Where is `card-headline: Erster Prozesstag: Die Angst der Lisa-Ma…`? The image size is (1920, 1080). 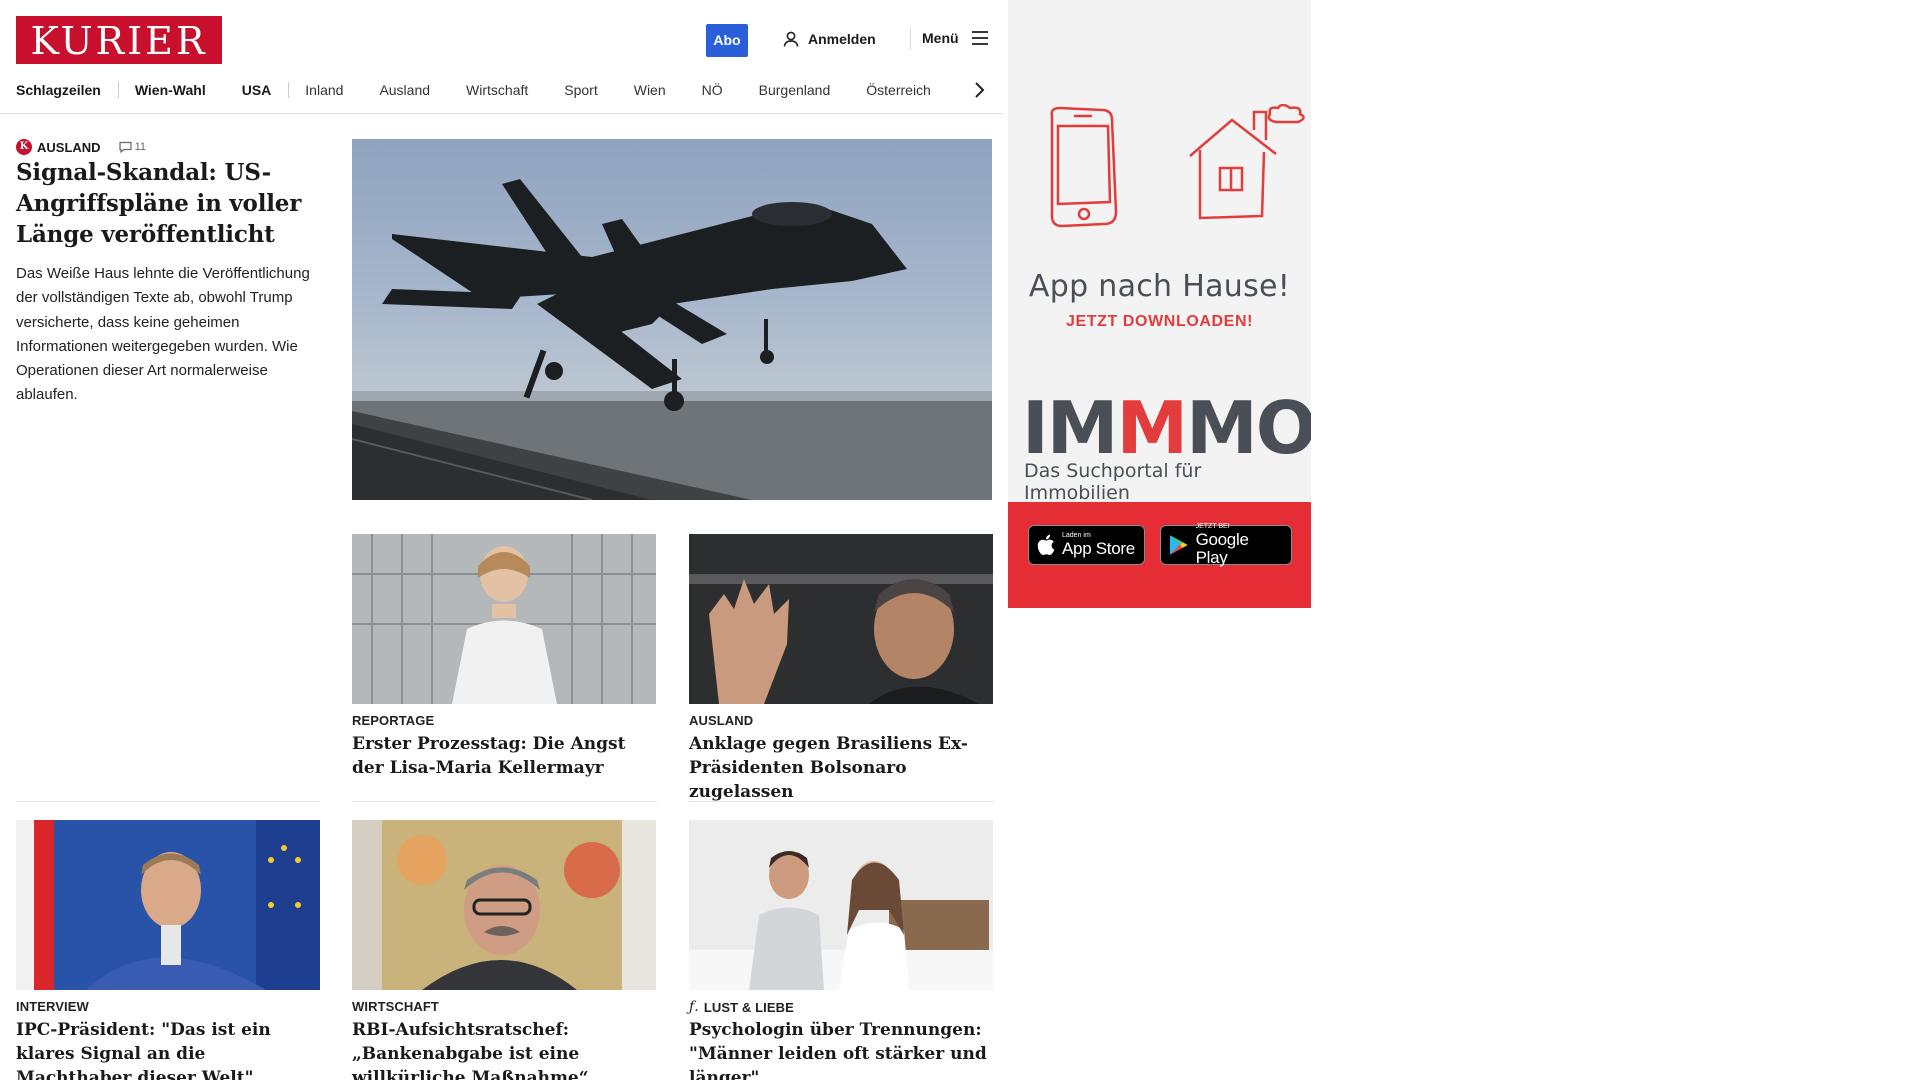
card-headline: Erster Prozesstag: Die Angst der Lisa-Ma… is located at coordinates (502, 756).